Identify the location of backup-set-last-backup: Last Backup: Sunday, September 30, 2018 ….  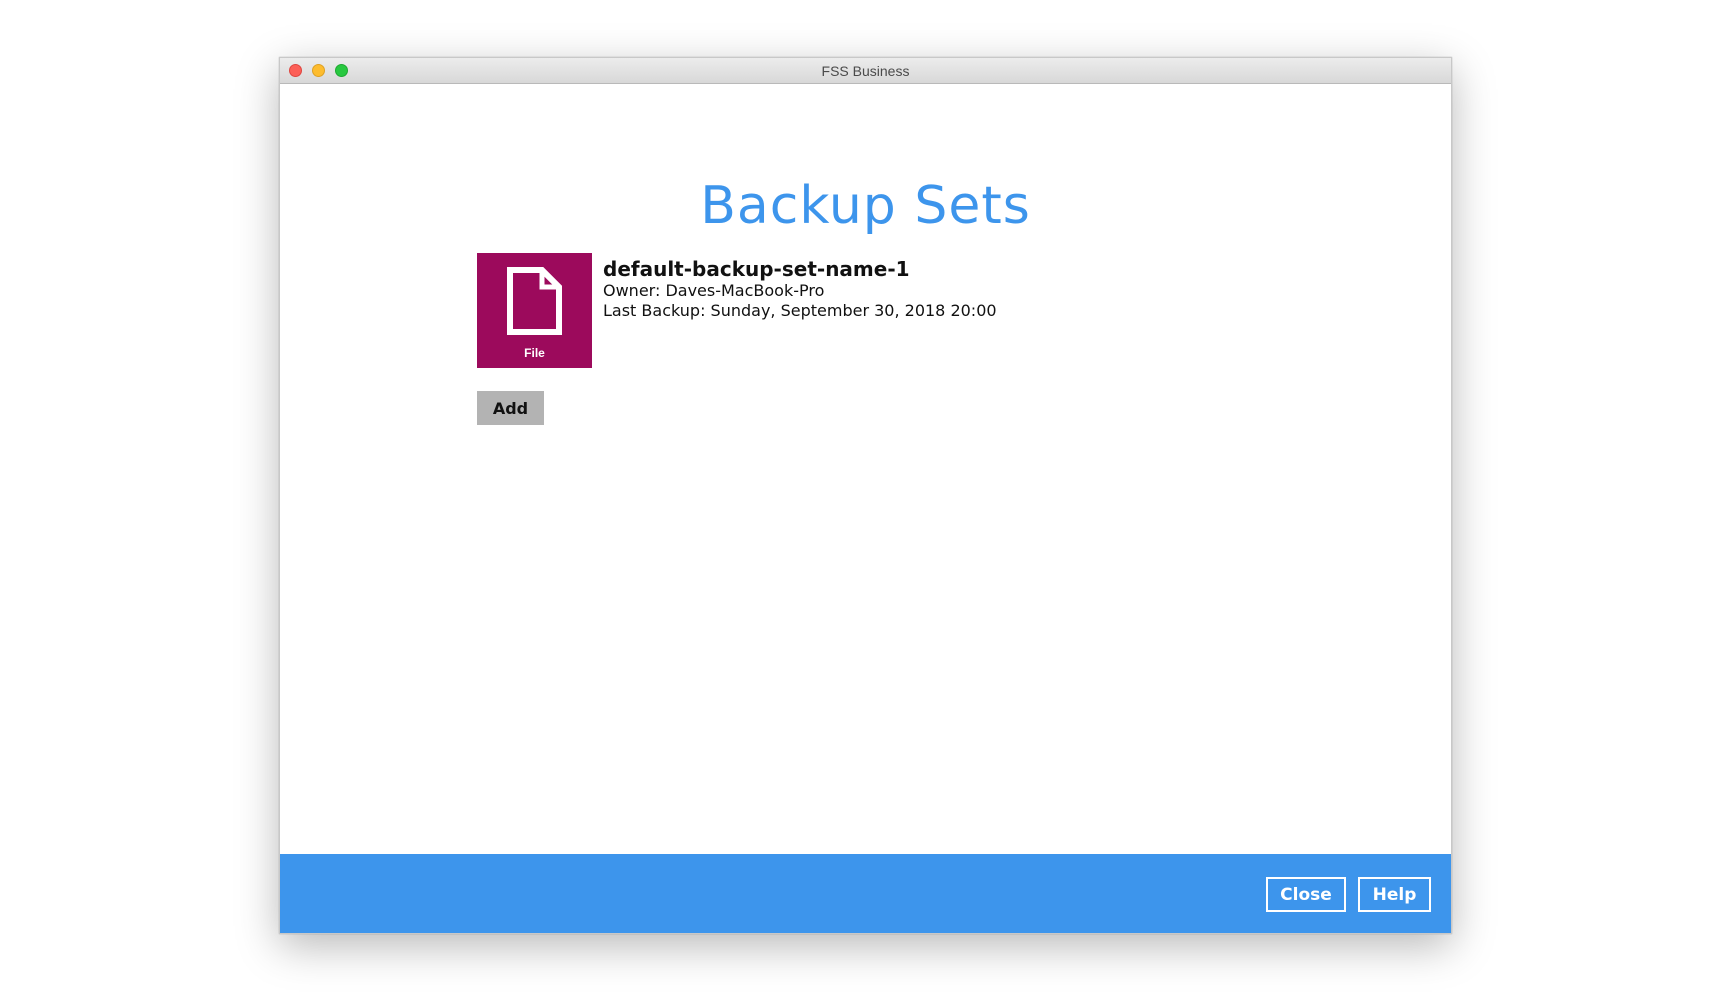
(800, 310).